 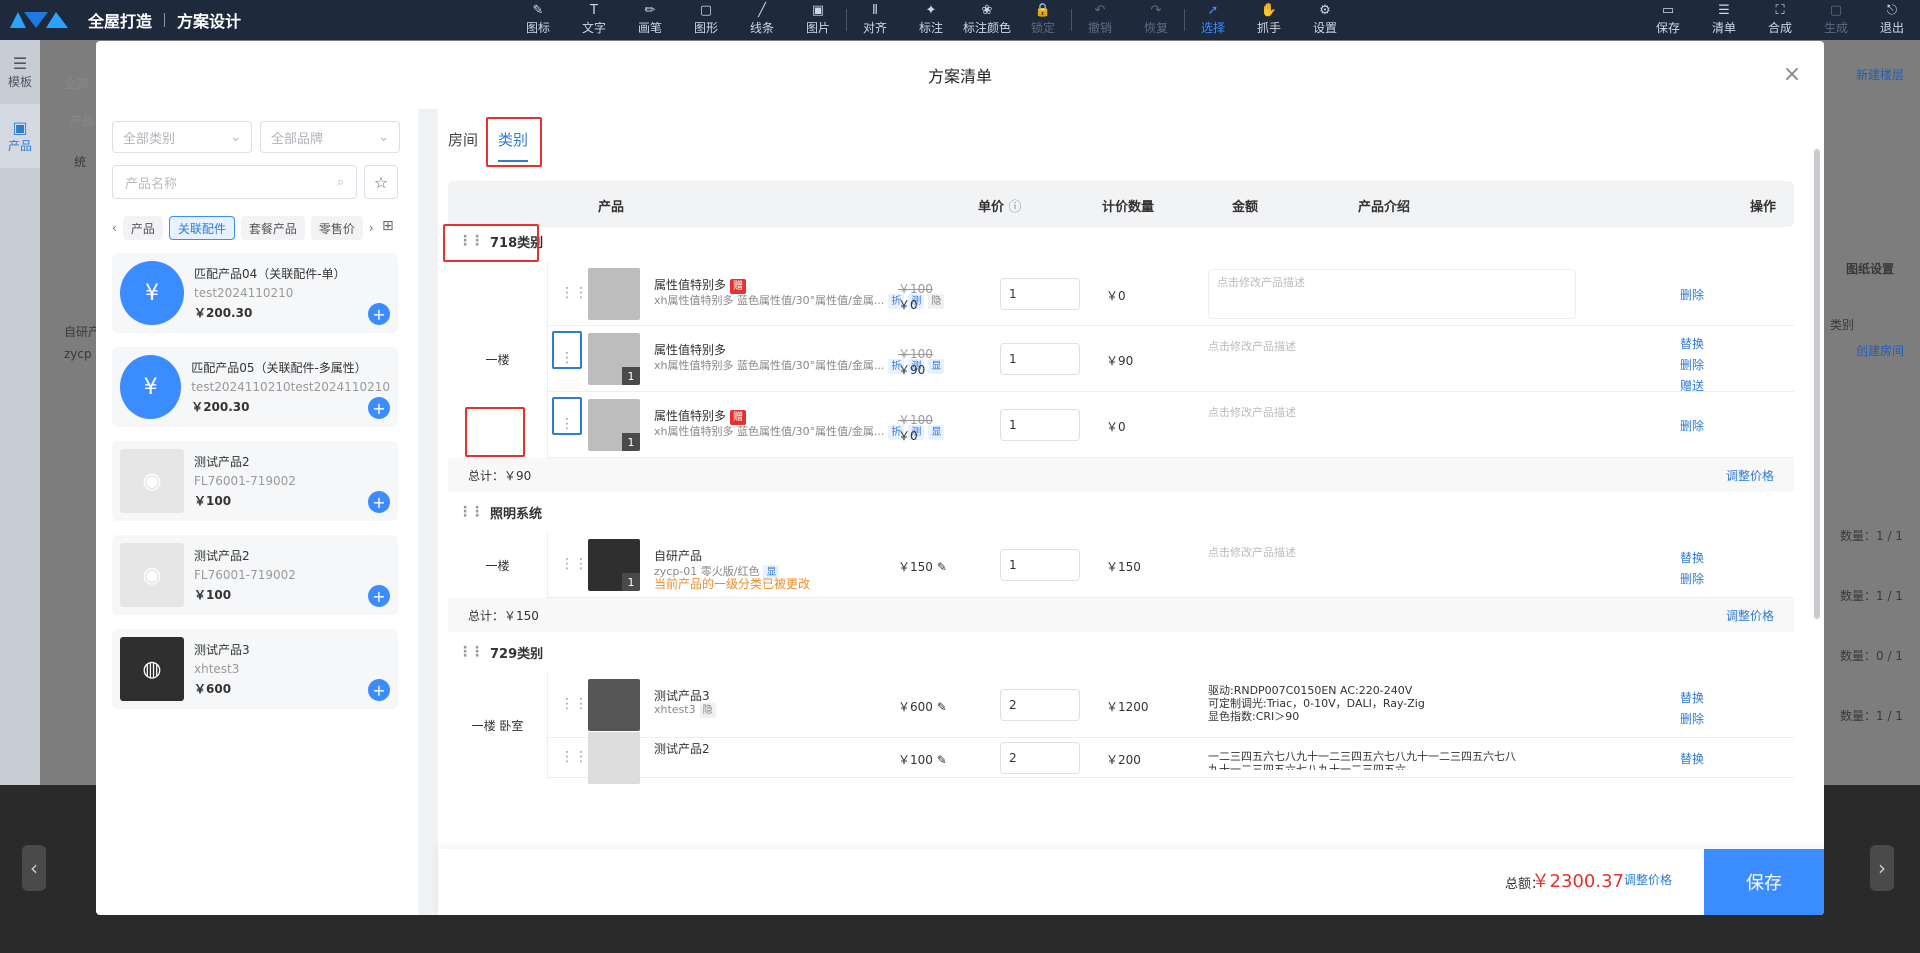 What do you see at coordinates (1792, 75) in the screenshot?
I see `close-icon: ×` at bounding box center [1792, 75].